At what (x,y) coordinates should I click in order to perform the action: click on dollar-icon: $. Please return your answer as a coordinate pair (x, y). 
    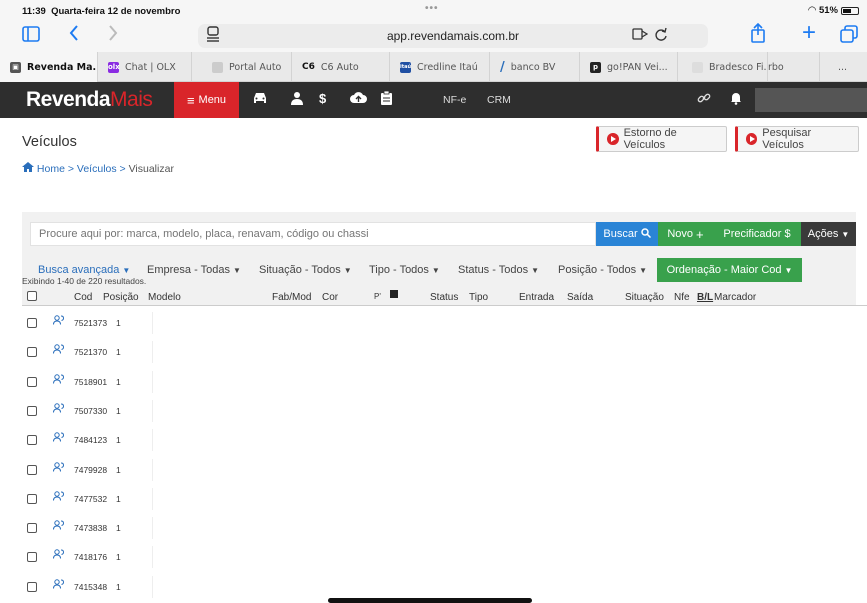
    Looking at the image, I should click on (322, 98).